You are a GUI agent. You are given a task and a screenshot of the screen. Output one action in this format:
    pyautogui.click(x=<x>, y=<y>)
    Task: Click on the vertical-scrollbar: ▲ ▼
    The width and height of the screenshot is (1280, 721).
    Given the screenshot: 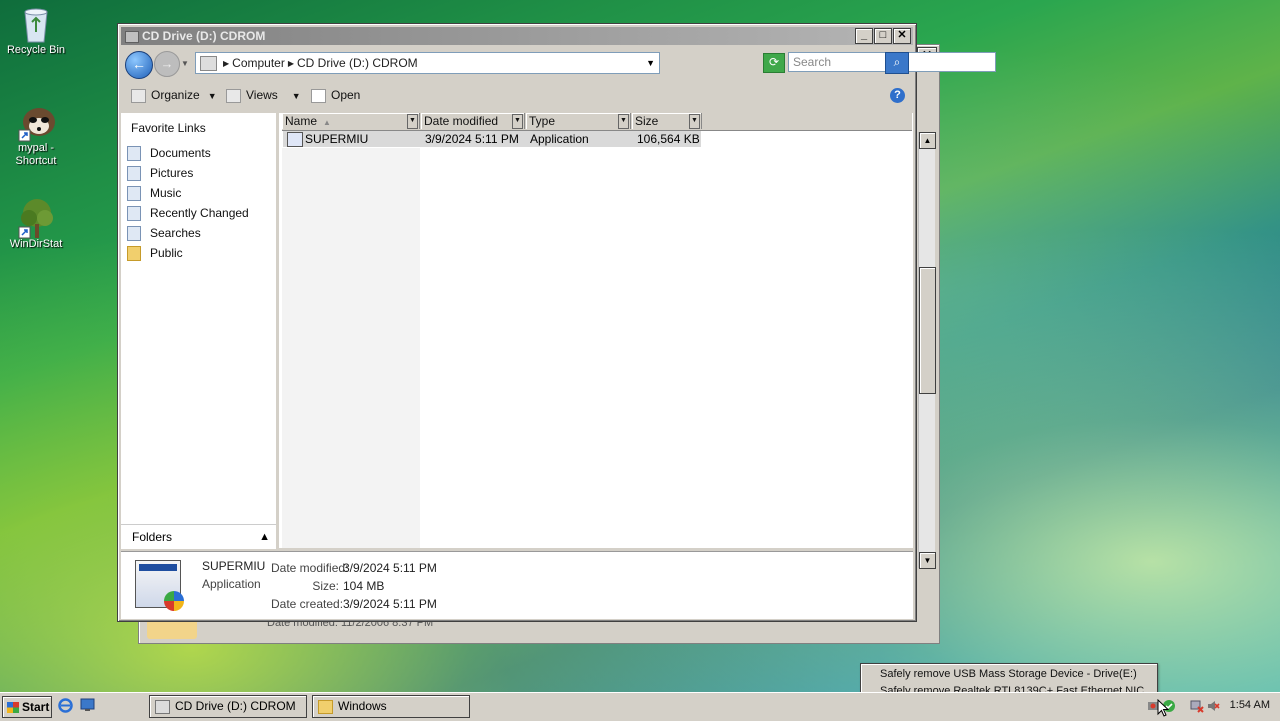 What is the action you would take?
    pyautogui.click(x=927, y=350)
    